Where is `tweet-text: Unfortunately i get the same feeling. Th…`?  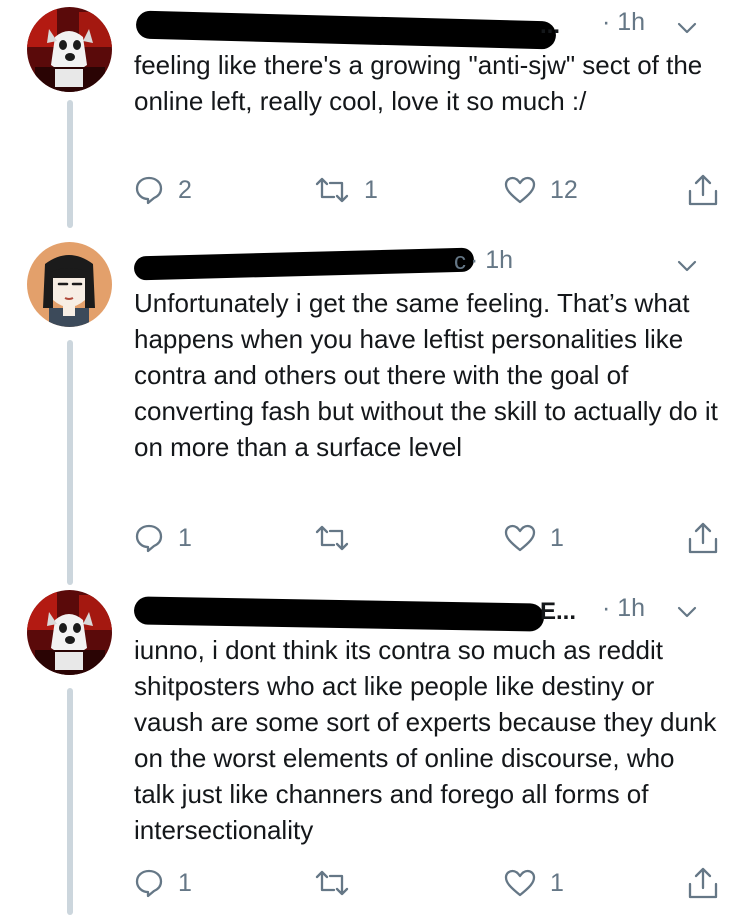 tweet-text: Unfortunately i get the same feeling. Th… is located at coordinates (426, 375).